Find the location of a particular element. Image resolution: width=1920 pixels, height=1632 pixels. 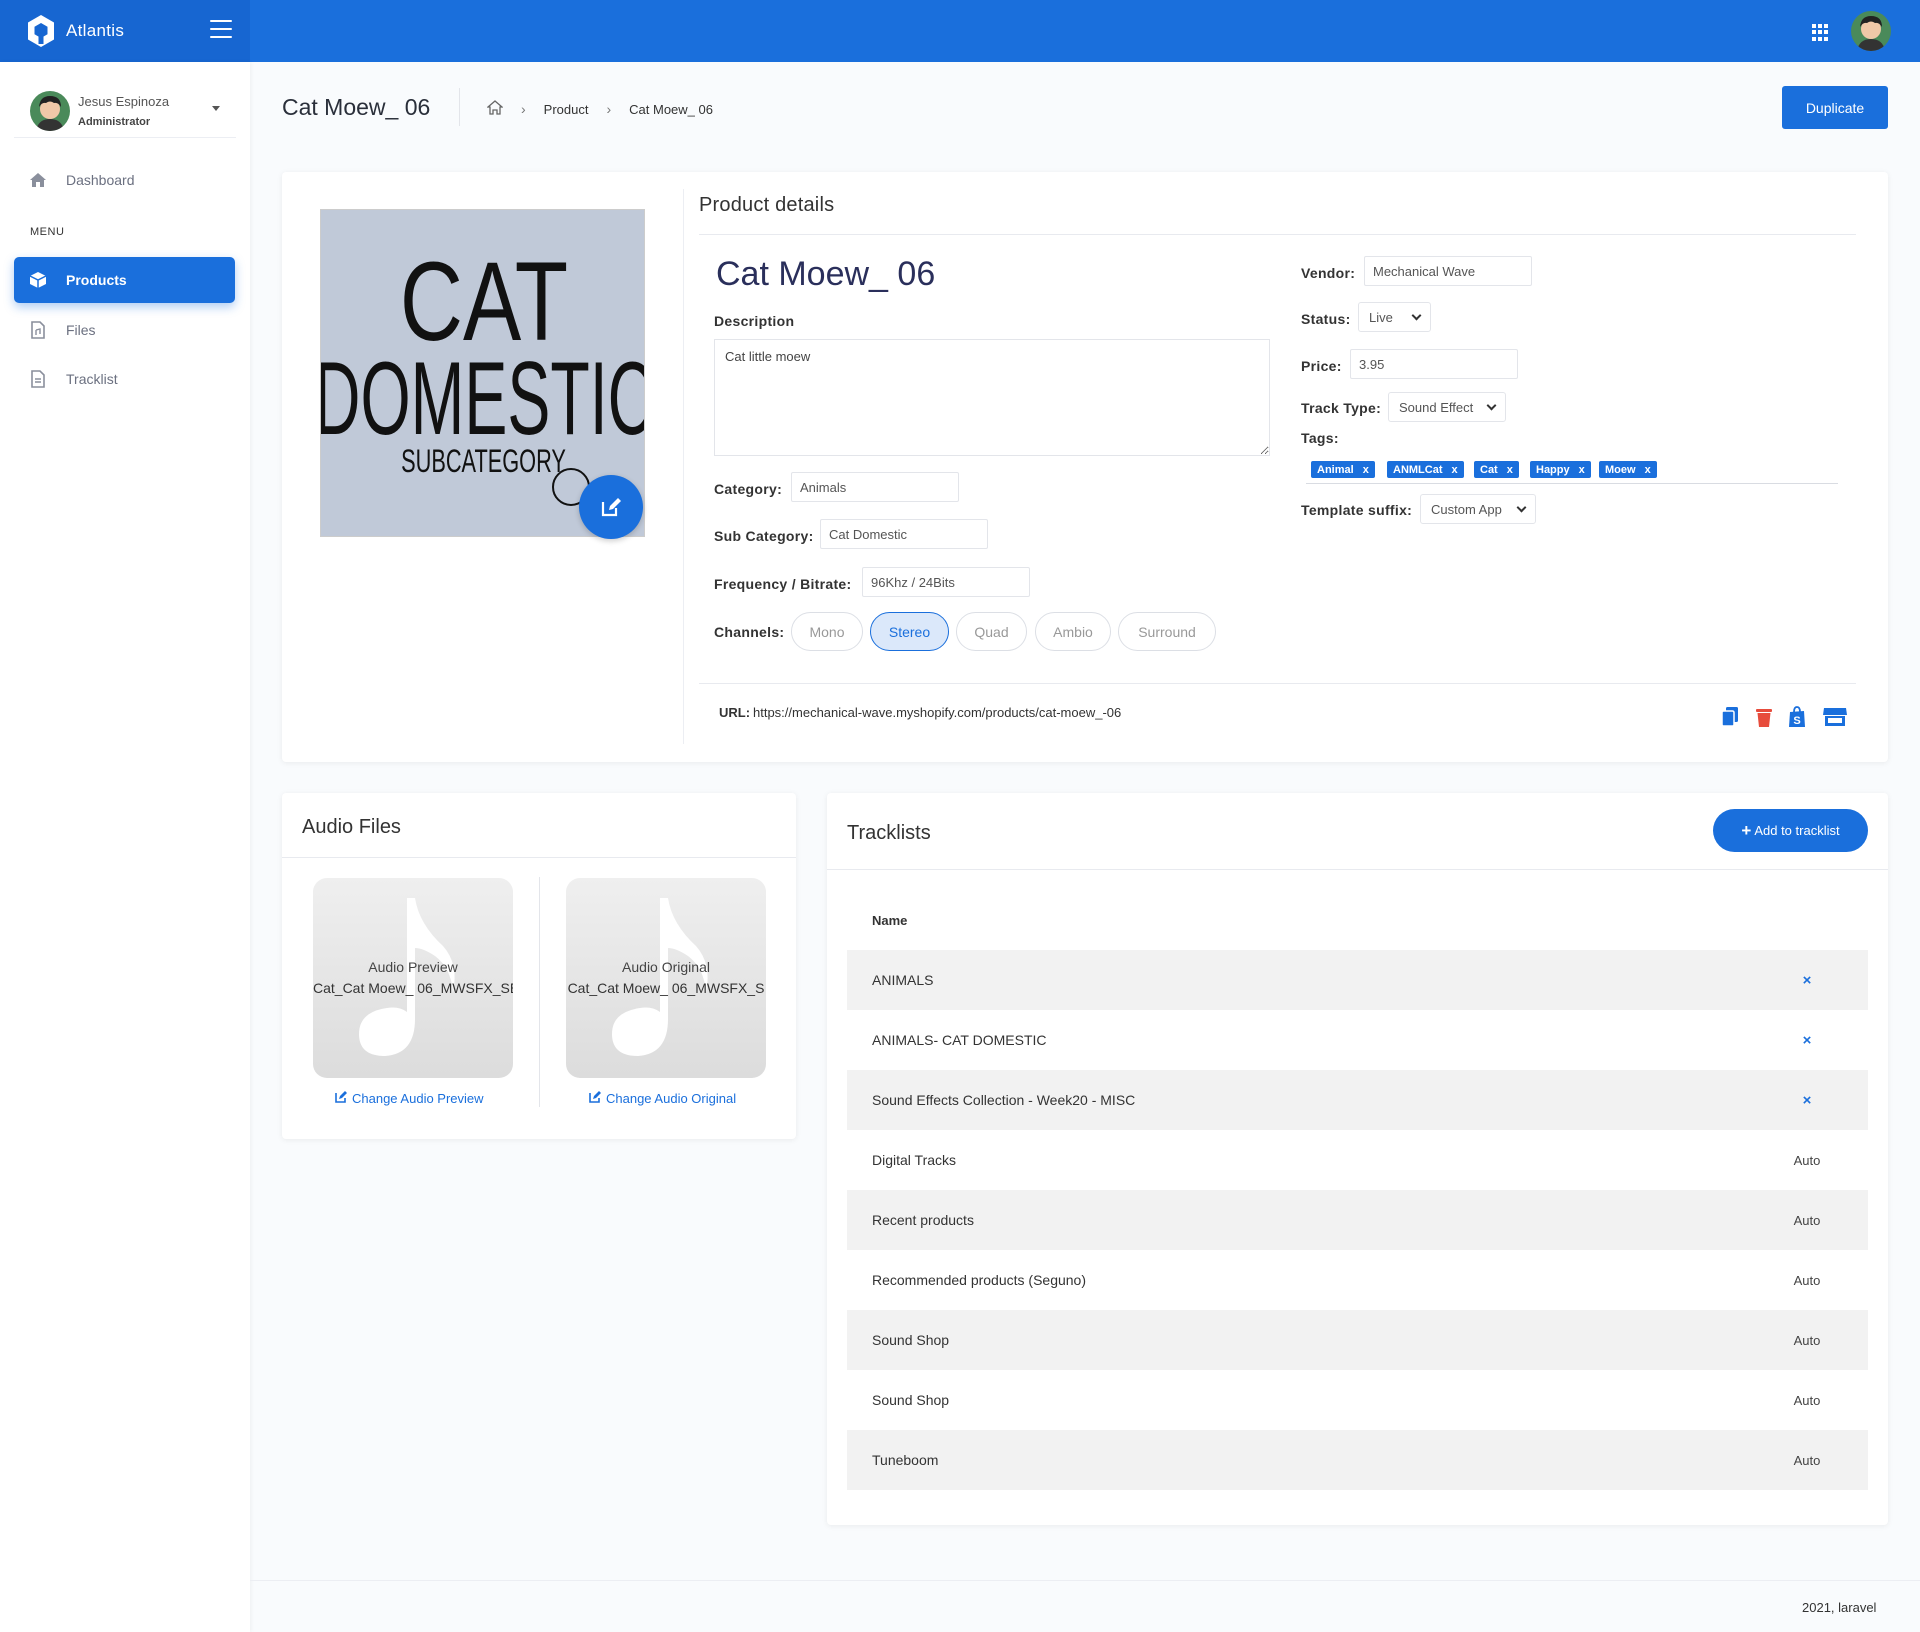

description-field: Cat little moew is located at coordinates (992, 397).